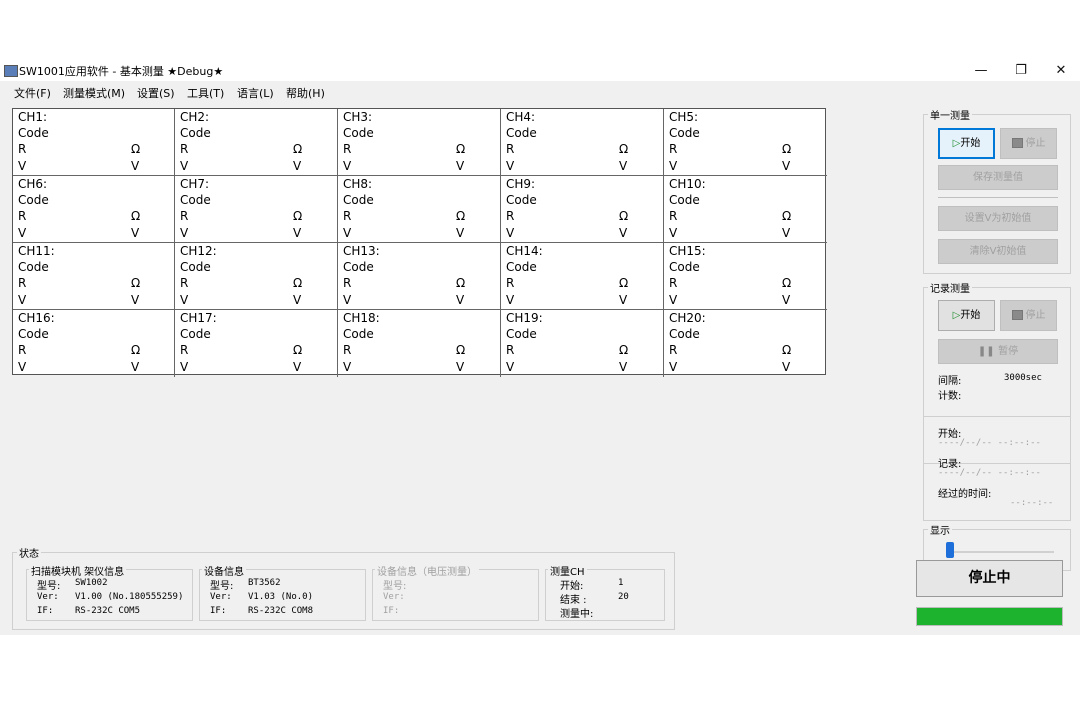  I want to click on record-stop-button: 停止, so click(1028, 315).